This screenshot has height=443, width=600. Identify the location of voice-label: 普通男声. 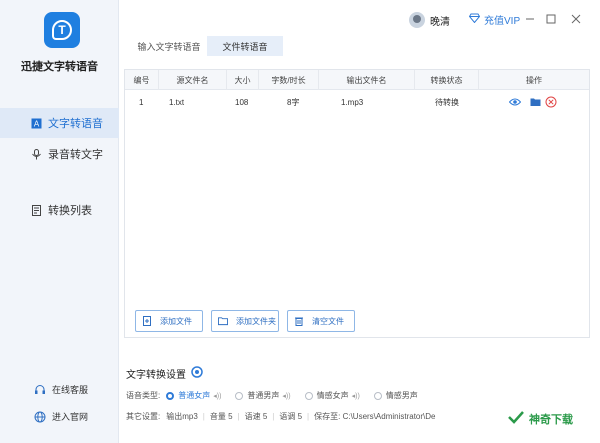
(263, 395).